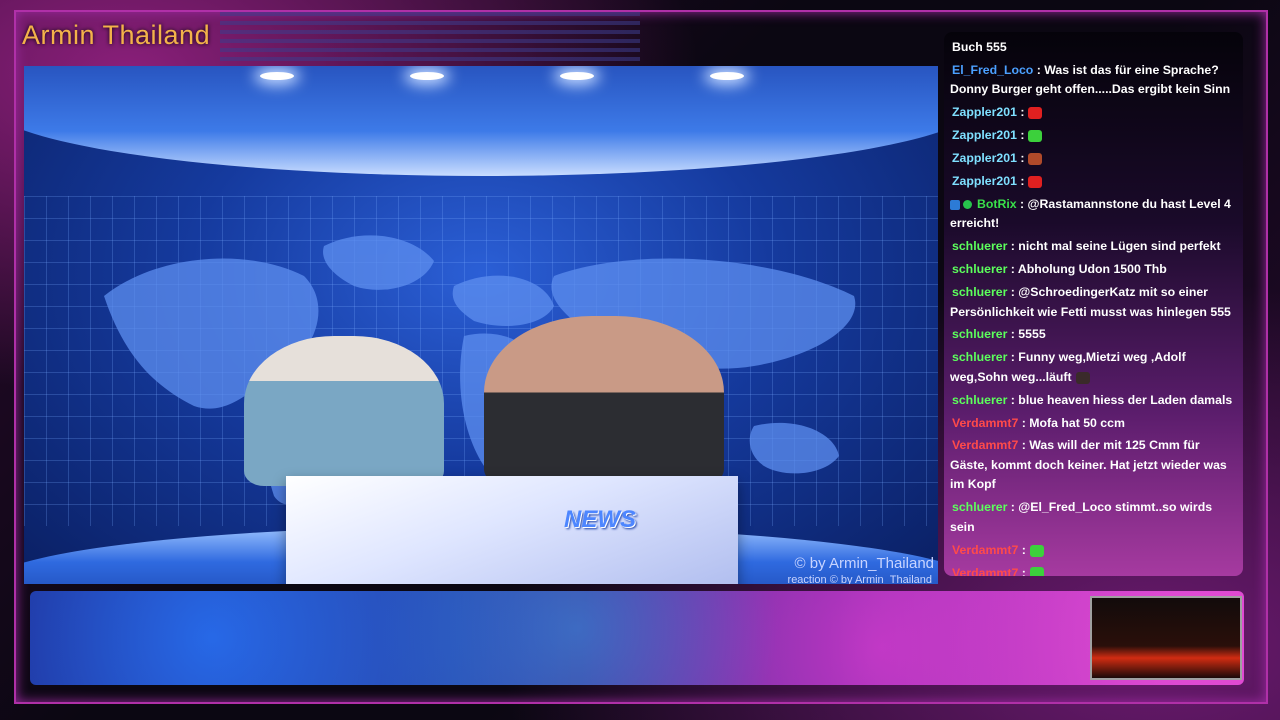 The image size is (1280, 720). What do you see at coordinates (955, 204) in the screenshot?
I see `bot-badge-icon` at bounding box center [955, 204].